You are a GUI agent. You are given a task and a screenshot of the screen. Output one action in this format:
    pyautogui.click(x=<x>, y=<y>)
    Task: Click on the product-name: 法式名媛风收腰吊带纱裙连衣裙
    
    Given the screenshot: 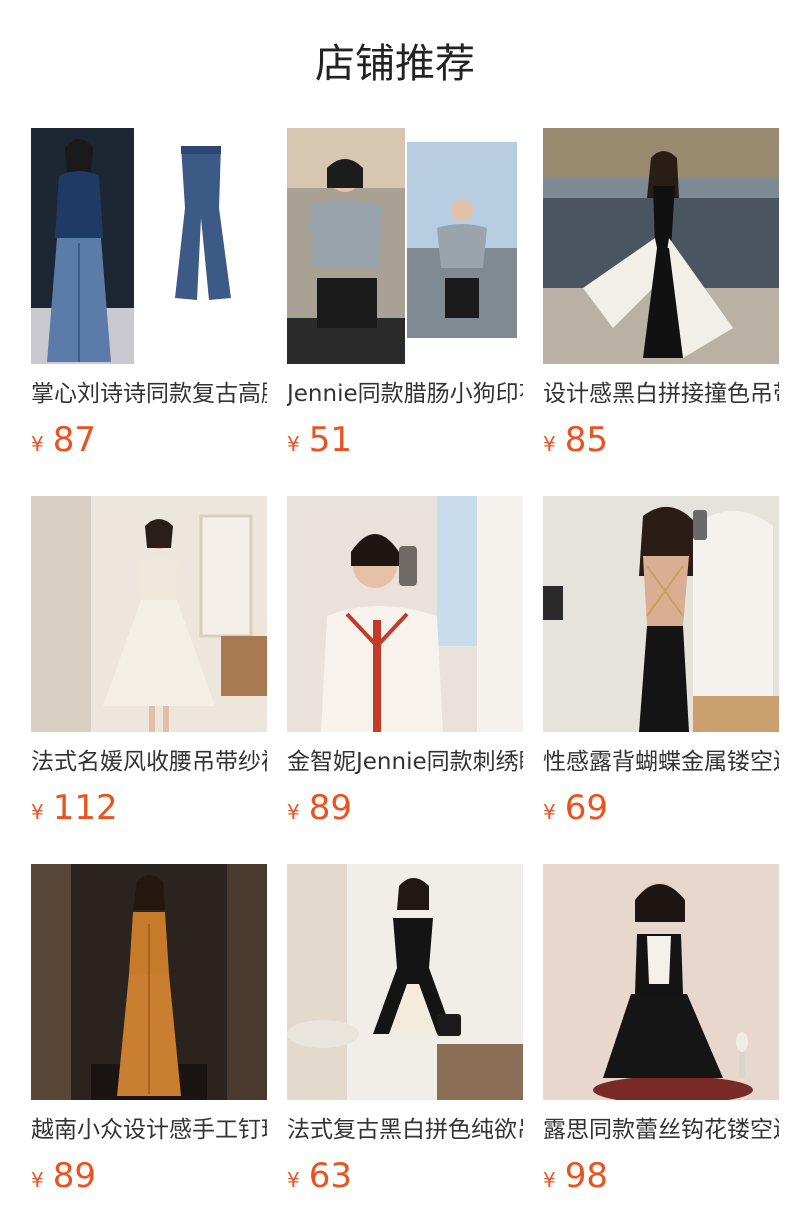 What is the action you would take?
    pyautogui.click(x=149, y=762)
    